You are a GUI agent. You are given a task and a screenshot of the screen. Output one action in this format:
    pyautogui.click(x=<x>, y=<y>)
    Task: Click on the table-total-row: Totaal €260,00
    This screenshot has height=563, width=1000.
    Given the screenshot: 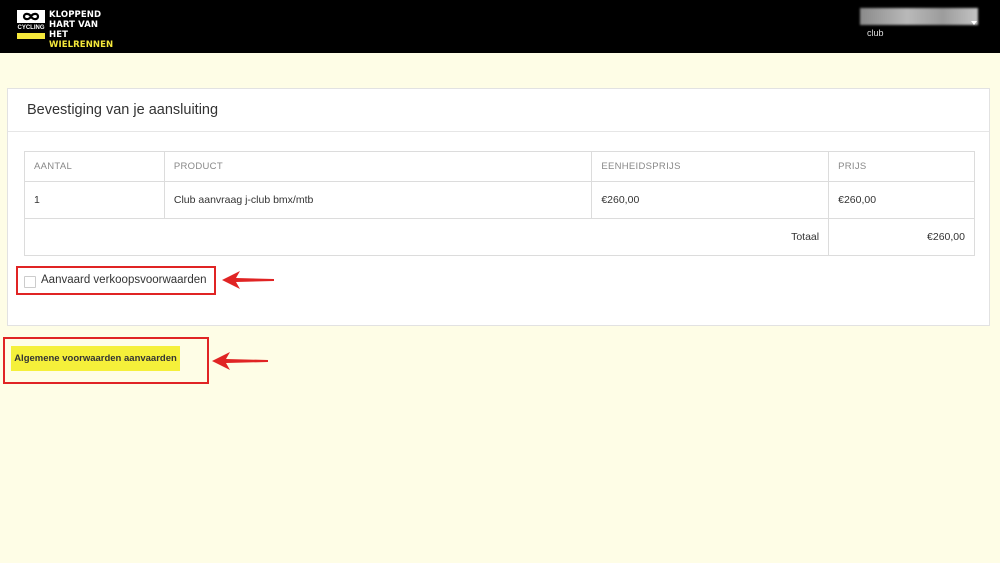 What is the action you would take?
    pyautogui.click(x=499, y=237)
    